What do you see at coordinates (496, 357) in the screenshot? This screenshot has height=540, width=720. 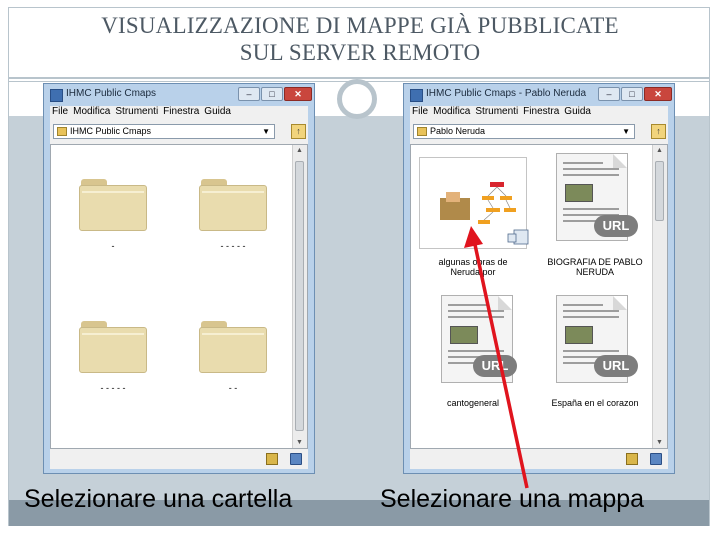 I see `red-pointer-arrow` at bounding box center [496, 357].